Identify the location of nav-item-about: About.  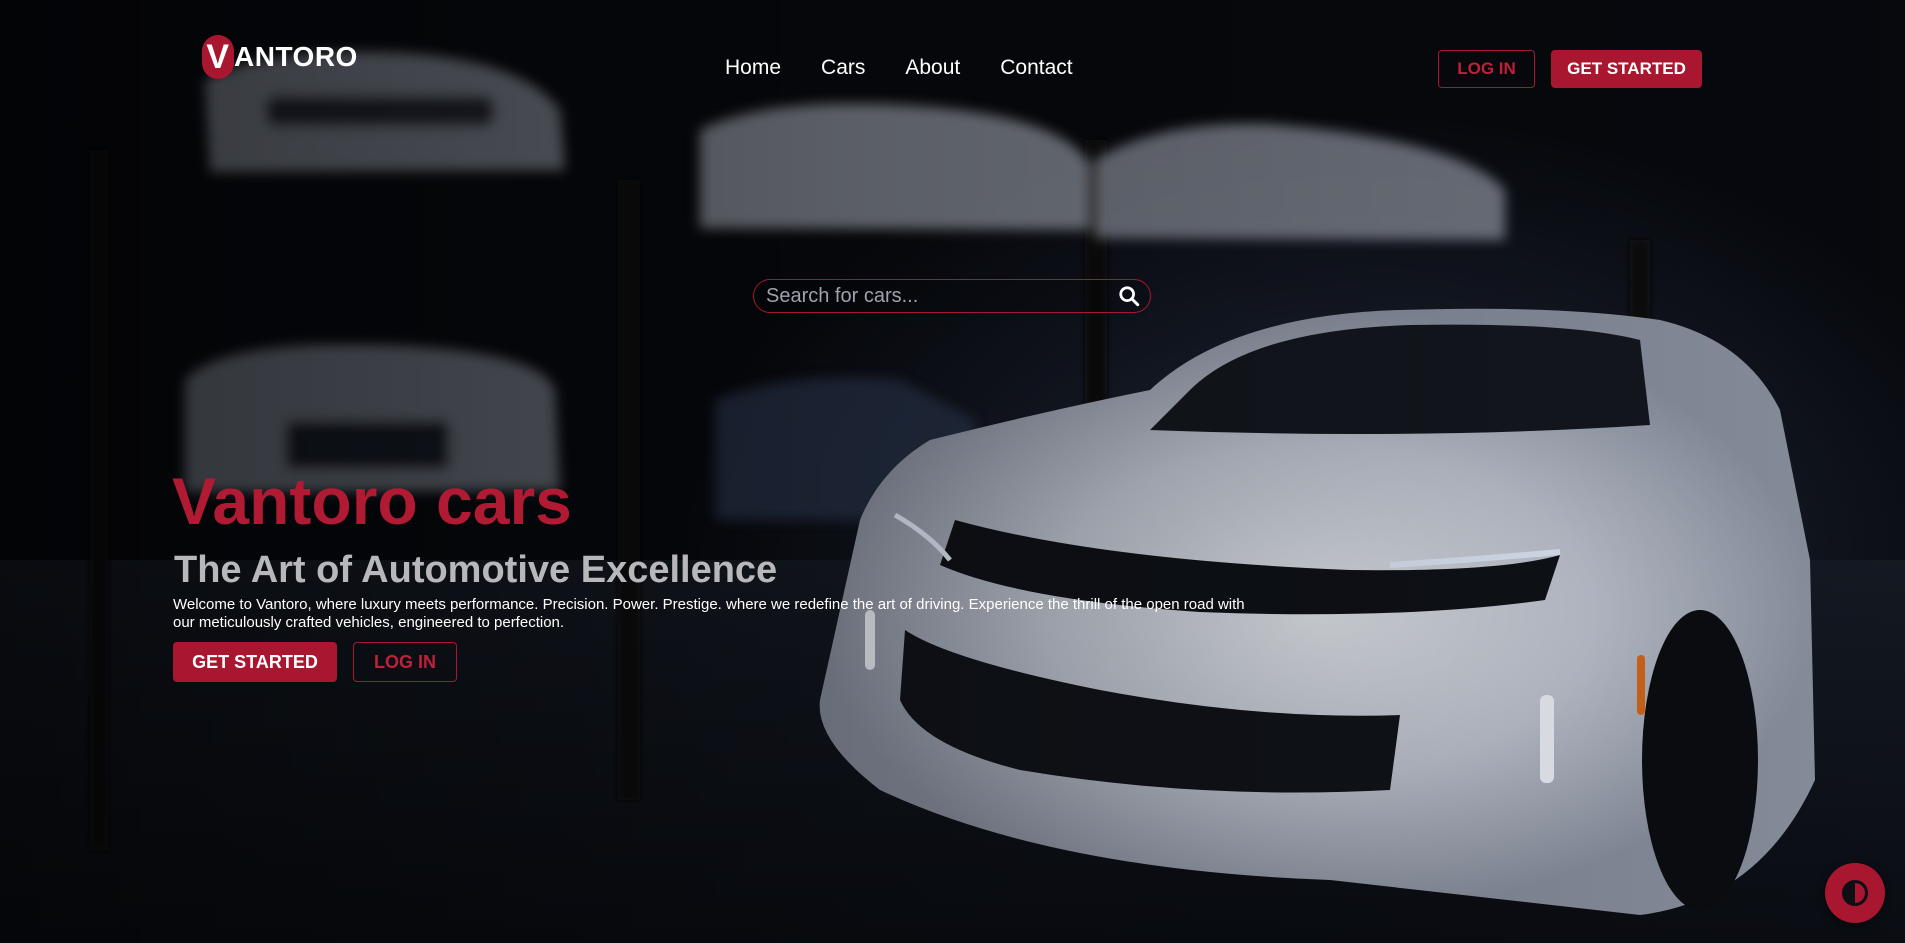
(932, 68).